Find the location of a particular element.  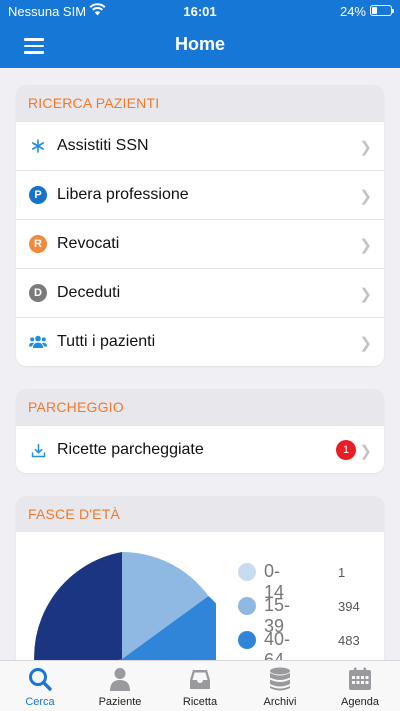

inbox-icon is located at coordinates (200, 679).